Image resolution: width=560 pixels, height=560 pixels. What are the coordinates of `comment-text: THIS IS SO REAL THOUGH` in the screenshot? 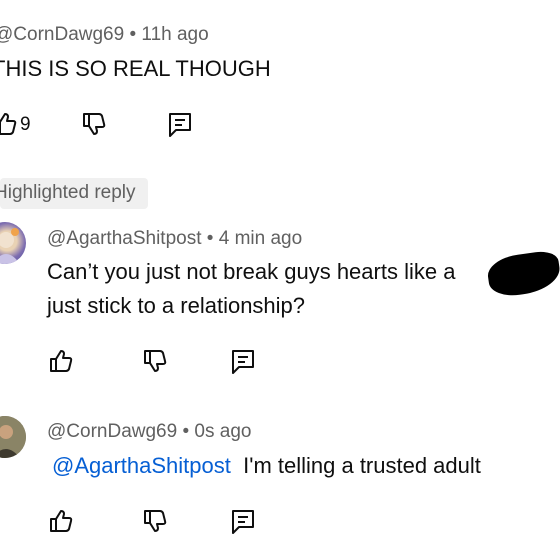 It's located at (135, 68).